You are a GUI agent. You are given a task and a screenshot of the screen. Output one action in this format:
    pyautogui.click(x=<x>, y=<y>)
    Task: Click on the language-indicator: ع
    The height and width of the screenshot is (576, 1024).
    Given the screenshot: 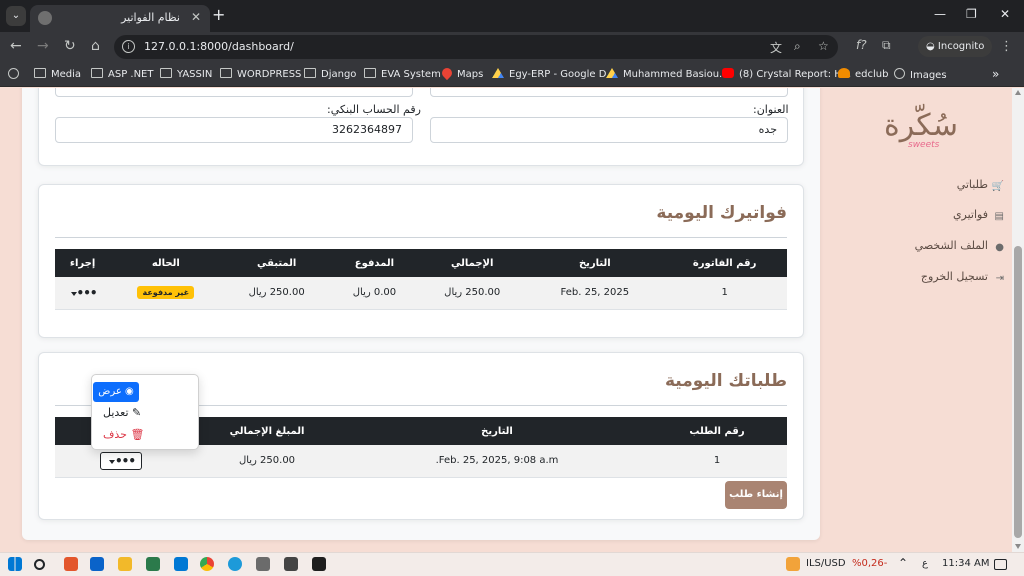 What is the action you would take?
    pyautogui.click(x=925, y=563)
    